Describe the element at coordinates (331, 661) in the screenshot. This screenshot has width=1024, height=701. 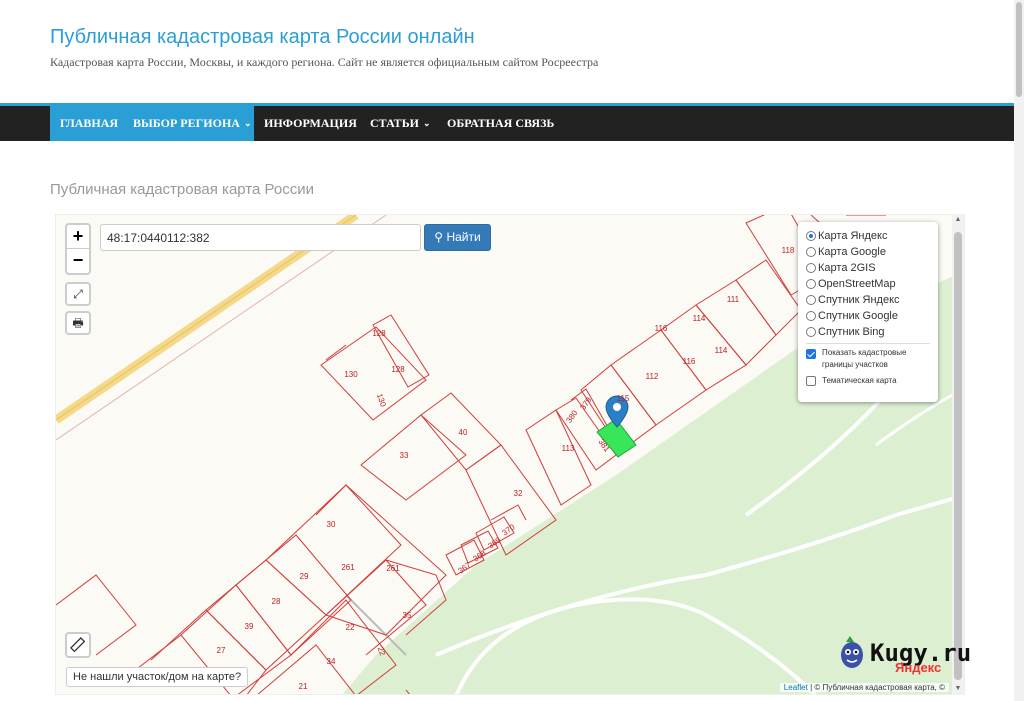
I see `parcel-label: 34` at that location.